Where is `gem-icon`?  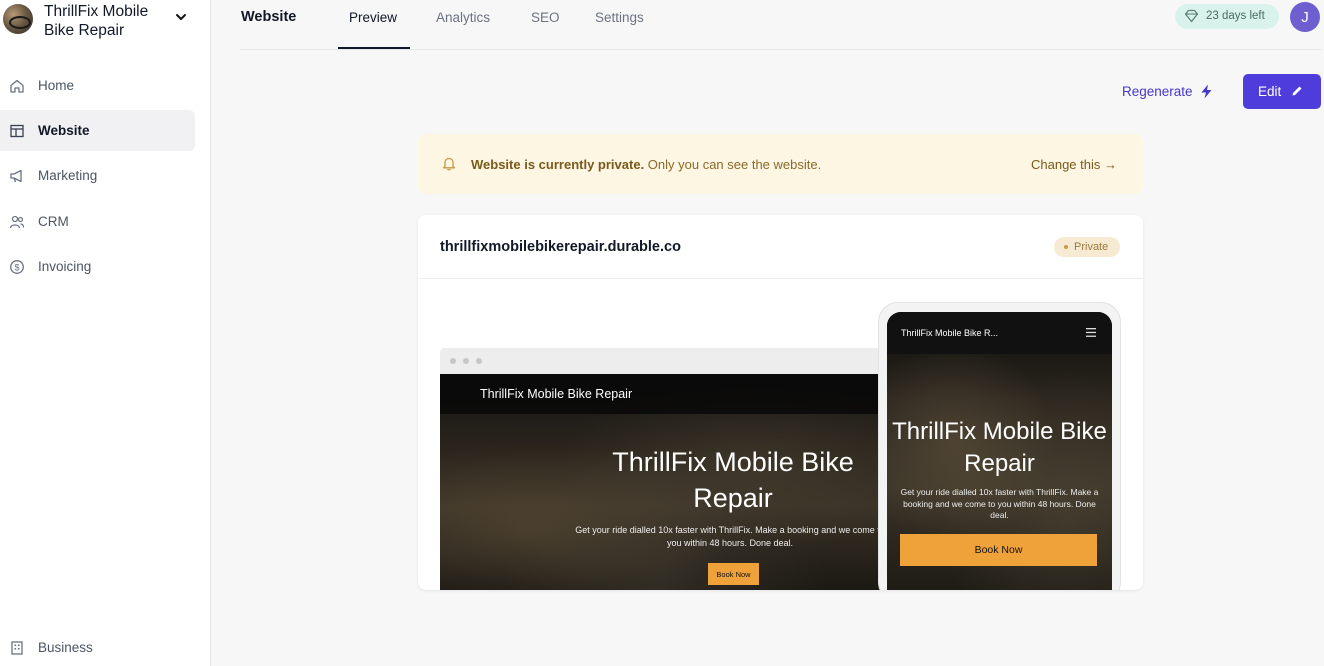 gem-icon is located at coordinates (1191, 16).